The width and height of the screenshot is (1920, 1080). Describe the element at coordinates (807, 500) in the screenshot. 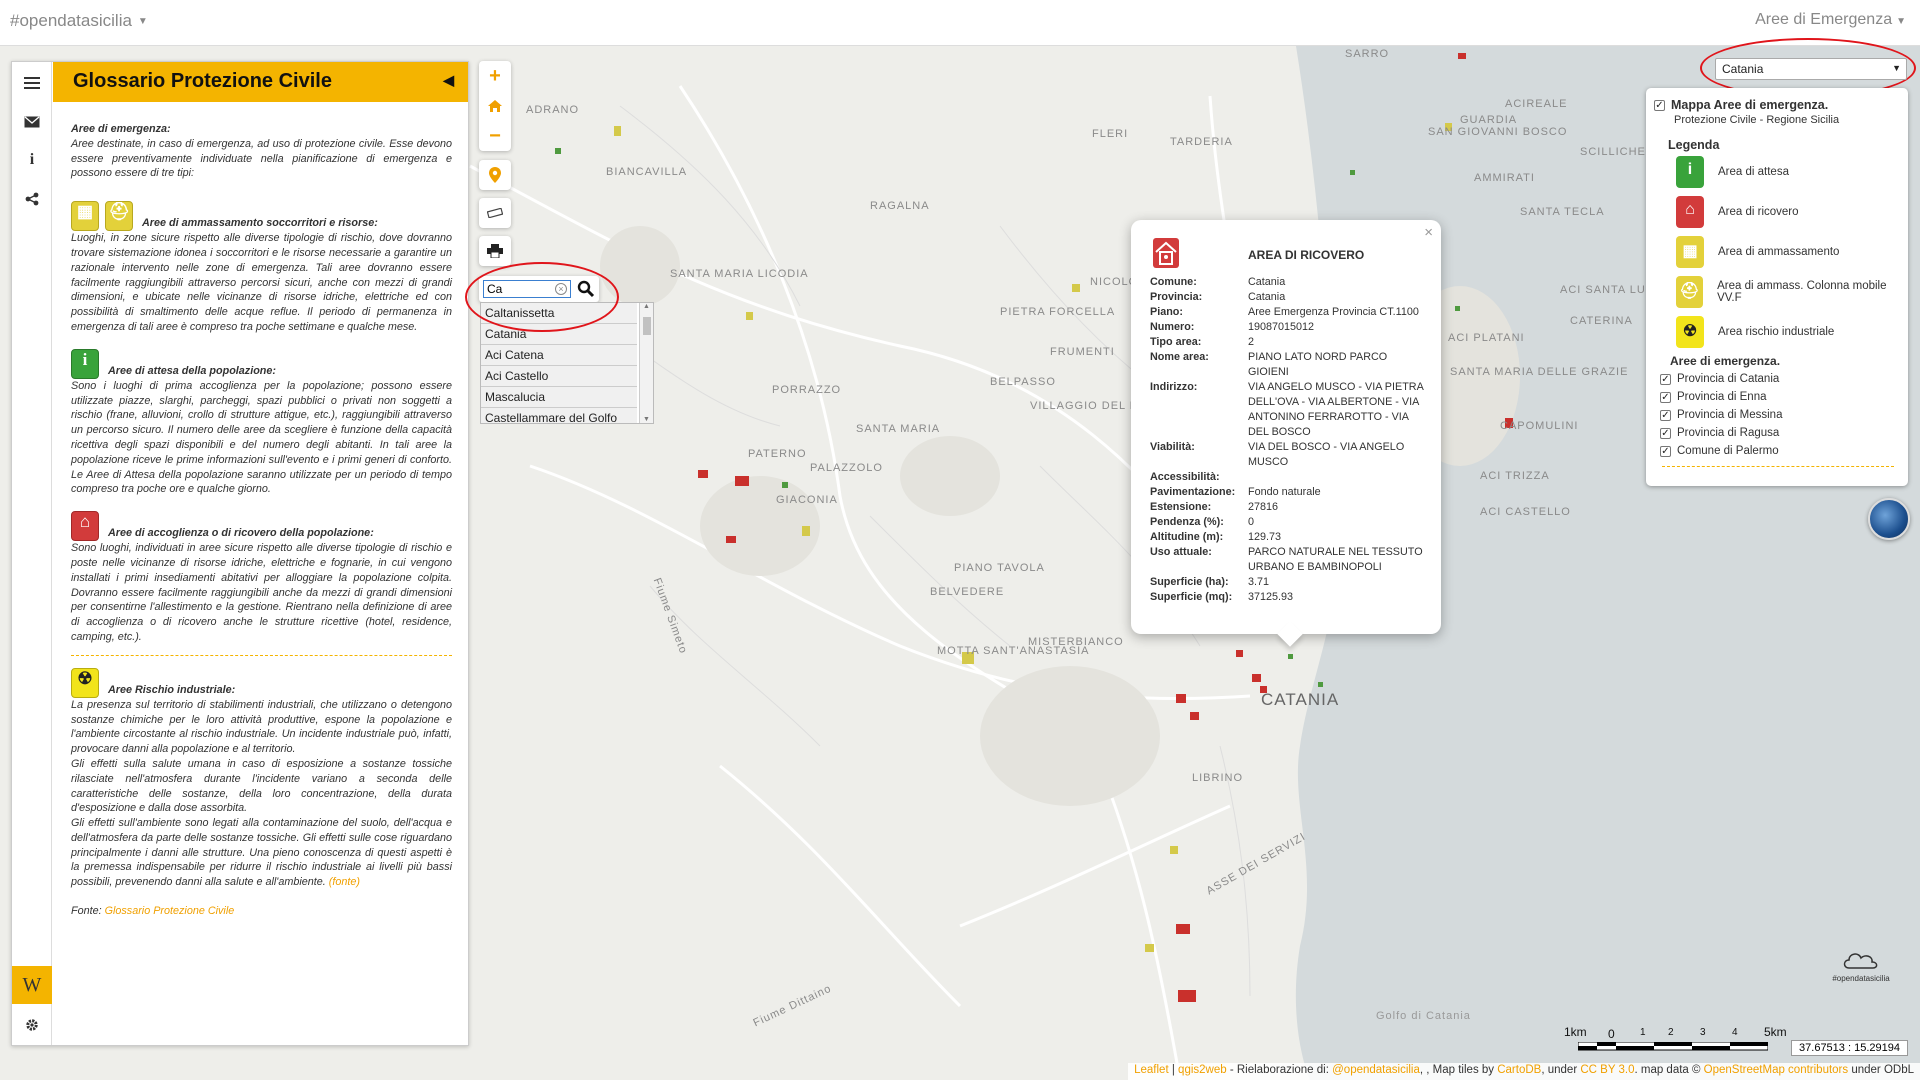

I see `map-place-label: GIACONIA` at that location.